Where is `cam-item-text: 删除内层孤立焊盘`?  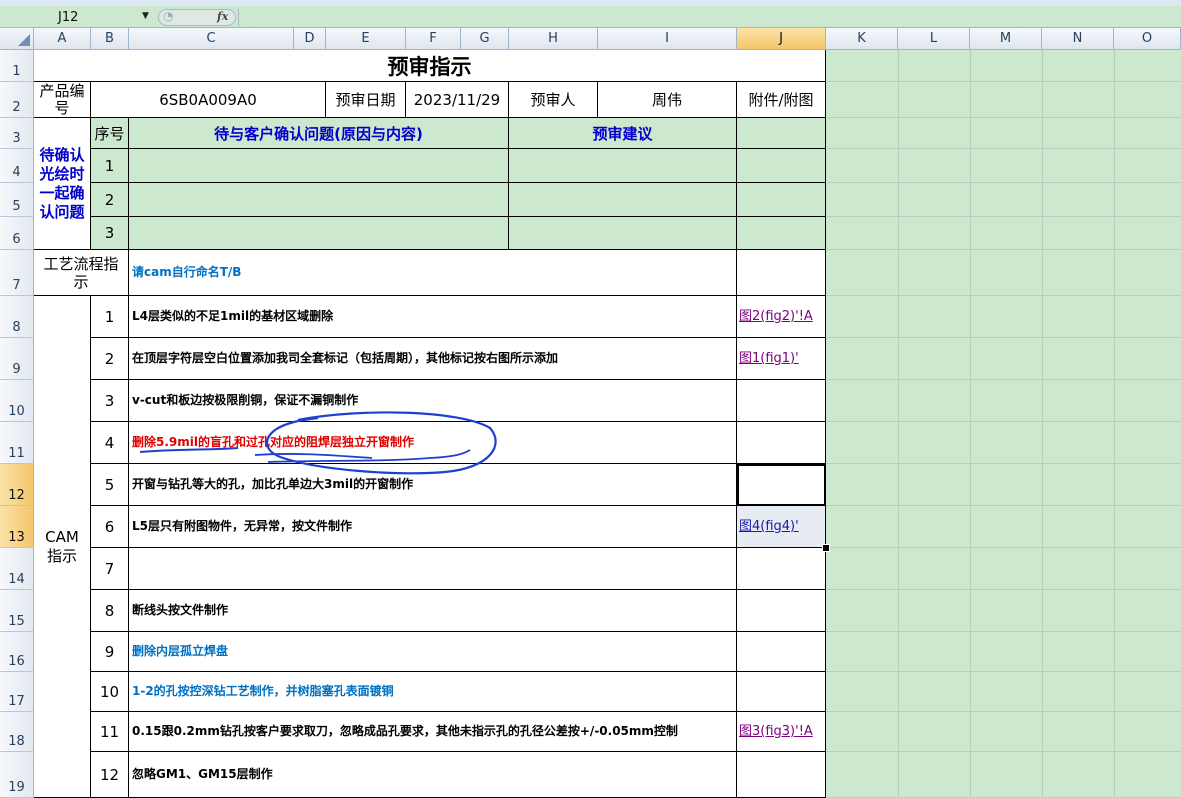
cam-item-text: 删除内层孤立焊盘 is located at coordinates (433, 652).